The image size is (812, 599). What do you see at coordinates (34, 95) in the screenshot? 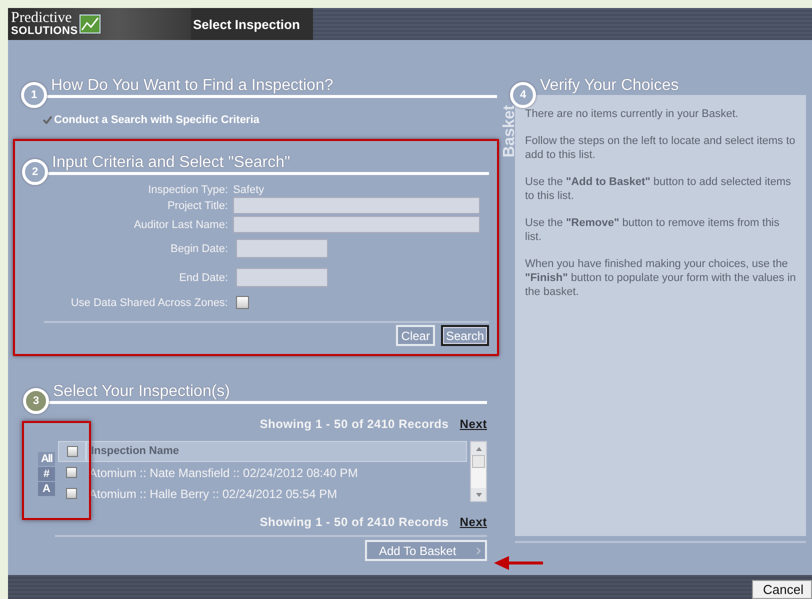
I see `step-number-badge: 1` at bounding box center [34, 95].